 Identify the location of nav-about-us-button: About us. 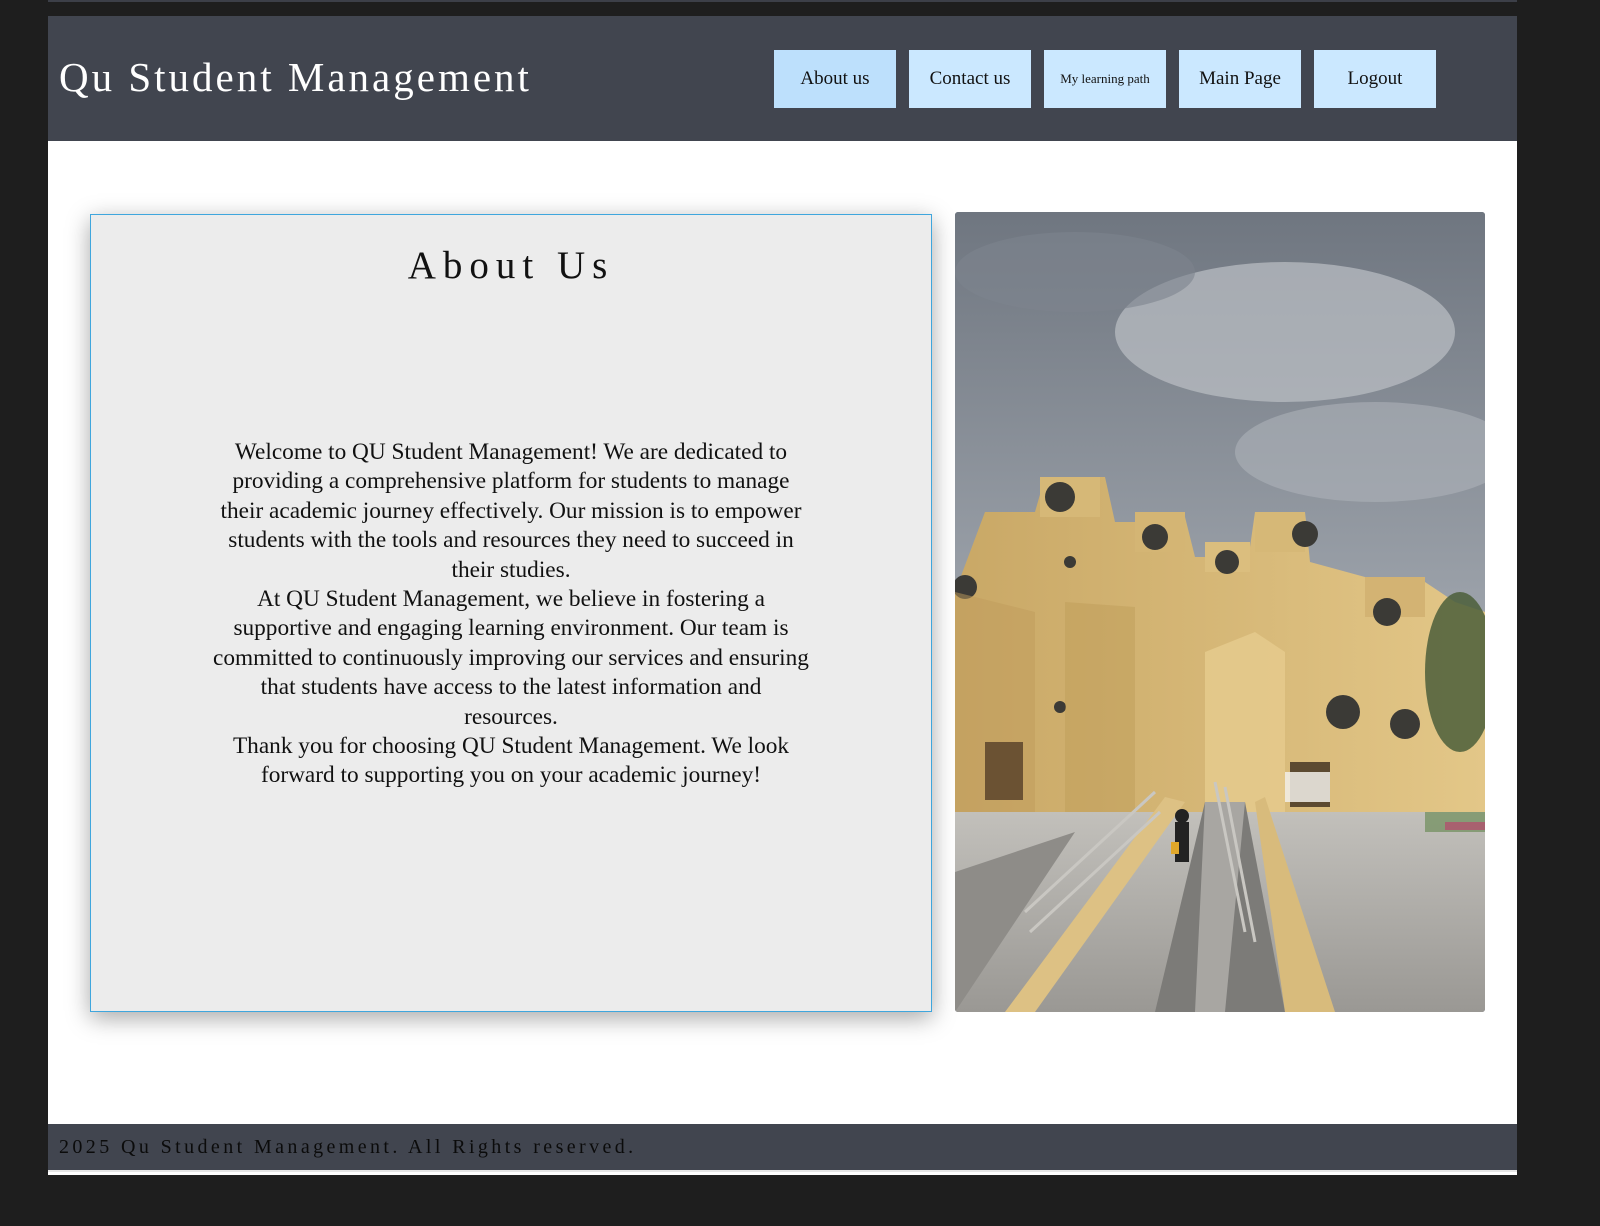
(835, 79).